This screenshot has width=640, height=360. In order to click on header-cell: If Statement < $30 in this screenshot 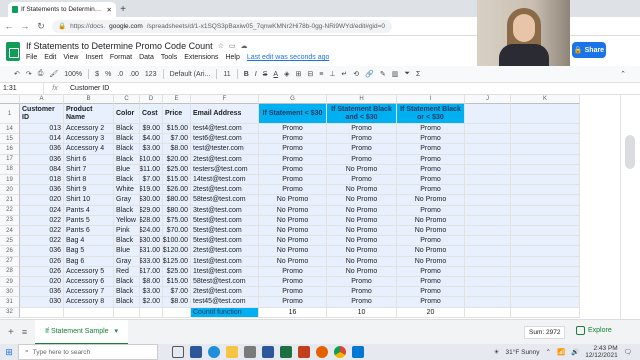, I will do `click(293, 114)`.